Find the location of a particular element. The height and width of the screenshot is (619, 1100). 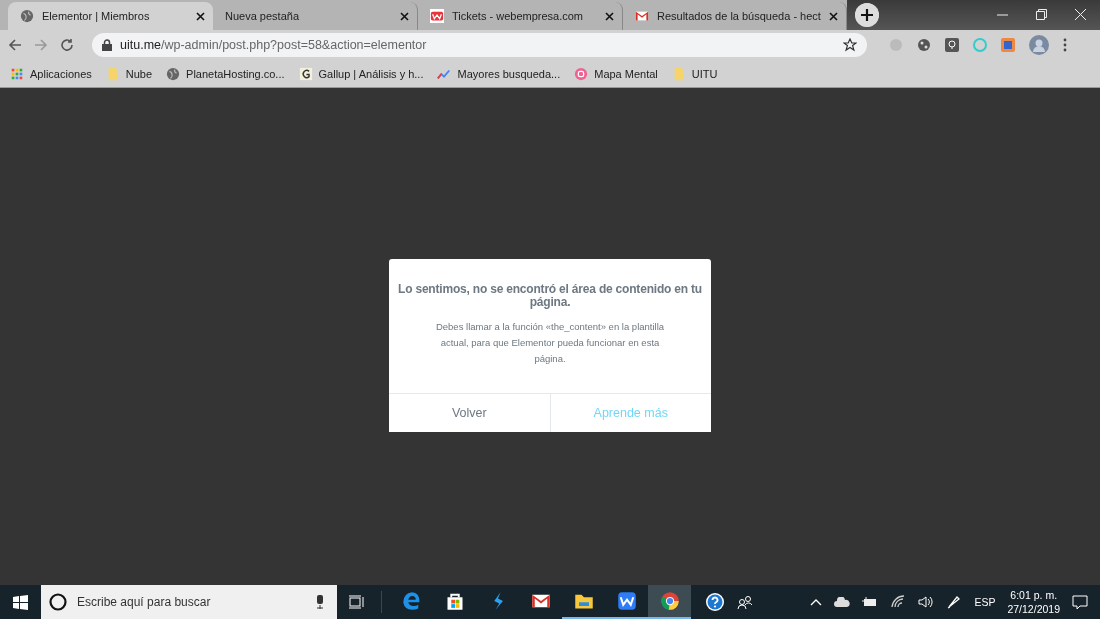

bookmark: Mapa Mental is located at coordinates (616, 73).